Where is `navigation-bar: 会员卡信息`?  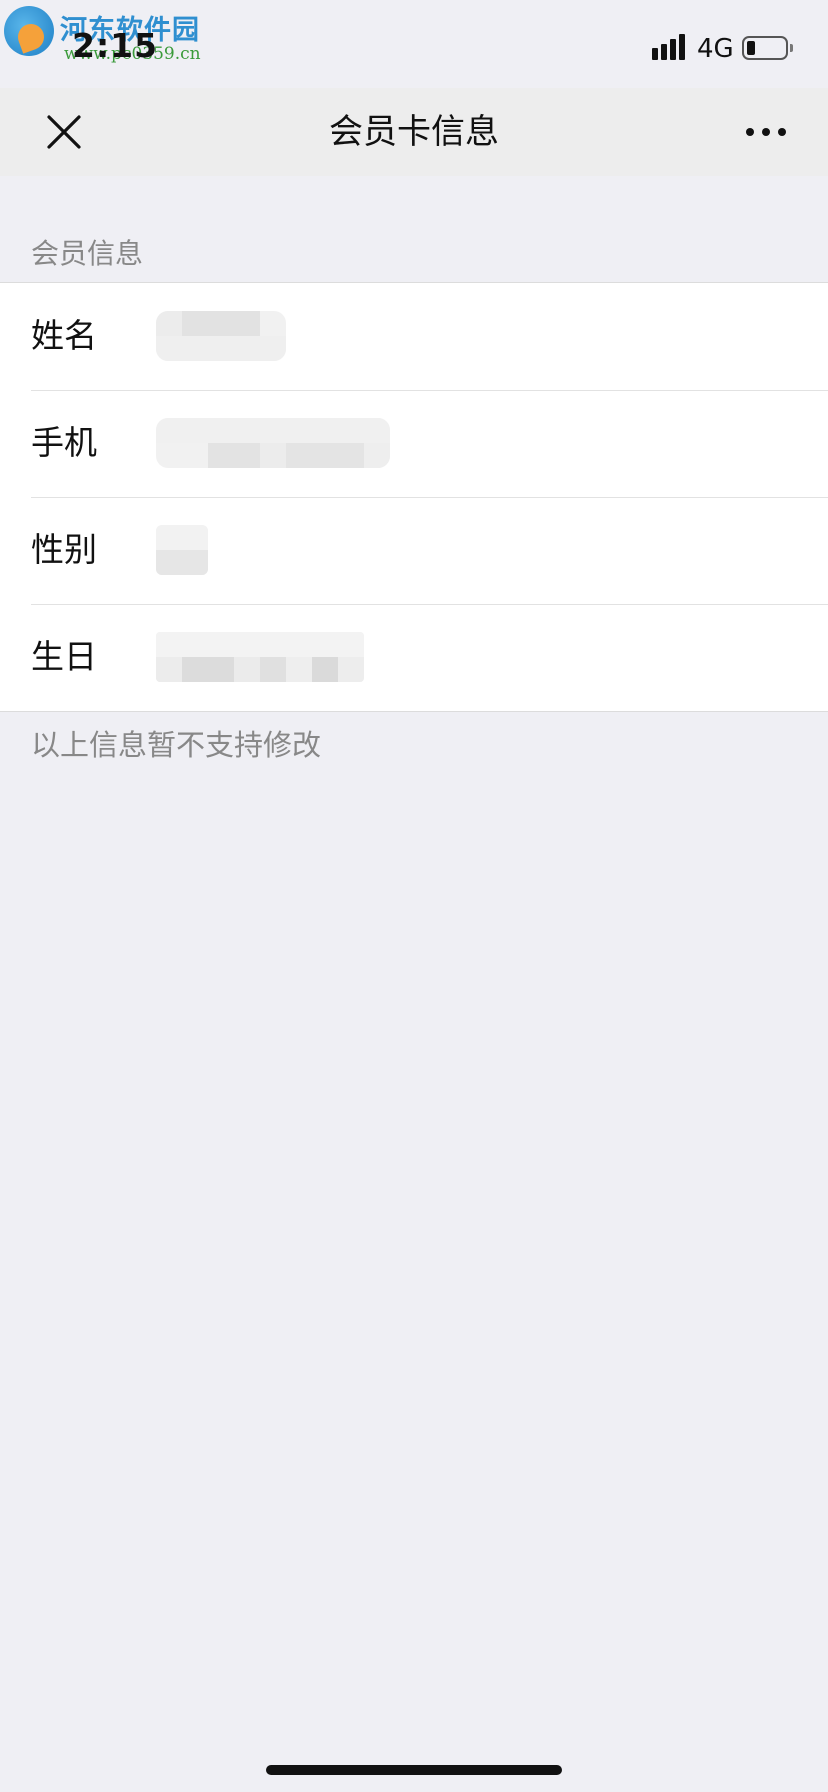 navigation-bar: 会员卡信息 is located at coordinates (414, 132).